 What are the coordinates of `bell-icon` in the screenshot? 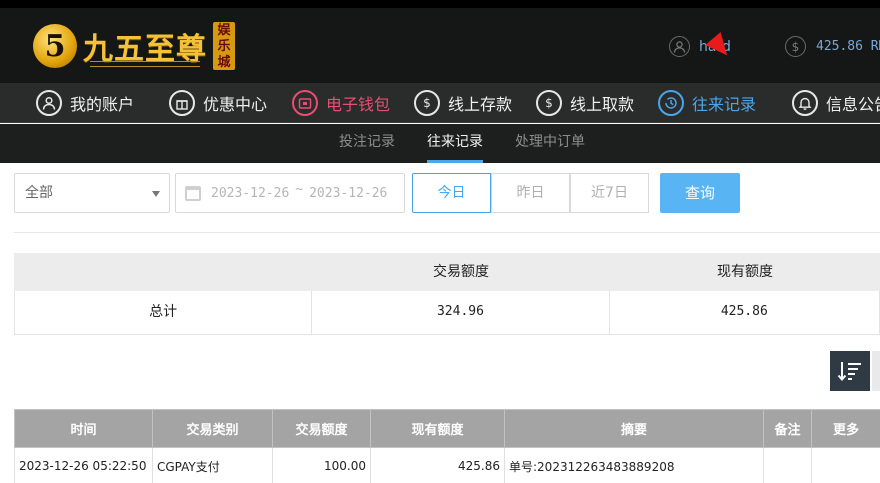 It's located at (805, 103).